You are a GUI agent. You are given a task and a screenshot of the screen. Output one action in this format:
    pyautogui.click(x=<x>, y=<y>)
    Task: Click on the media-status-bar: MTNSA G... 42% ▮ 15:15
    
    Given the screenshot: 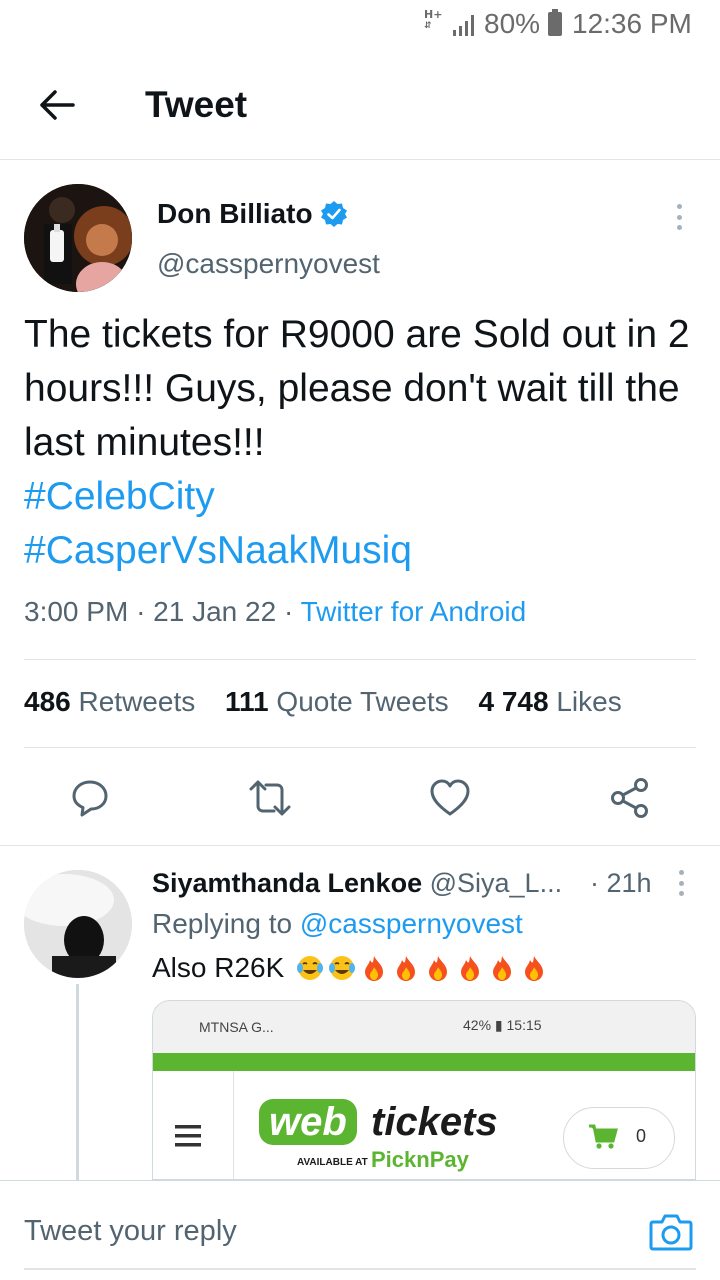 What is the action you would take?
    pyautogui.click(x=424, y=1027)
    